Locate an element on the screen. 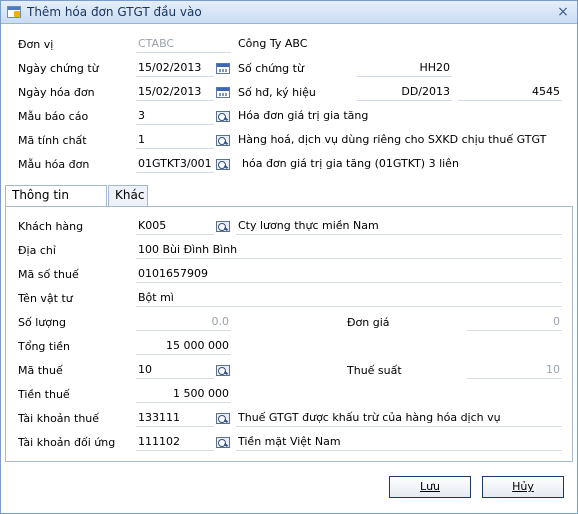 This screenshot has height=514, width=578. thue-suat-label: Thuế suất is located at coordinates (374, 370).